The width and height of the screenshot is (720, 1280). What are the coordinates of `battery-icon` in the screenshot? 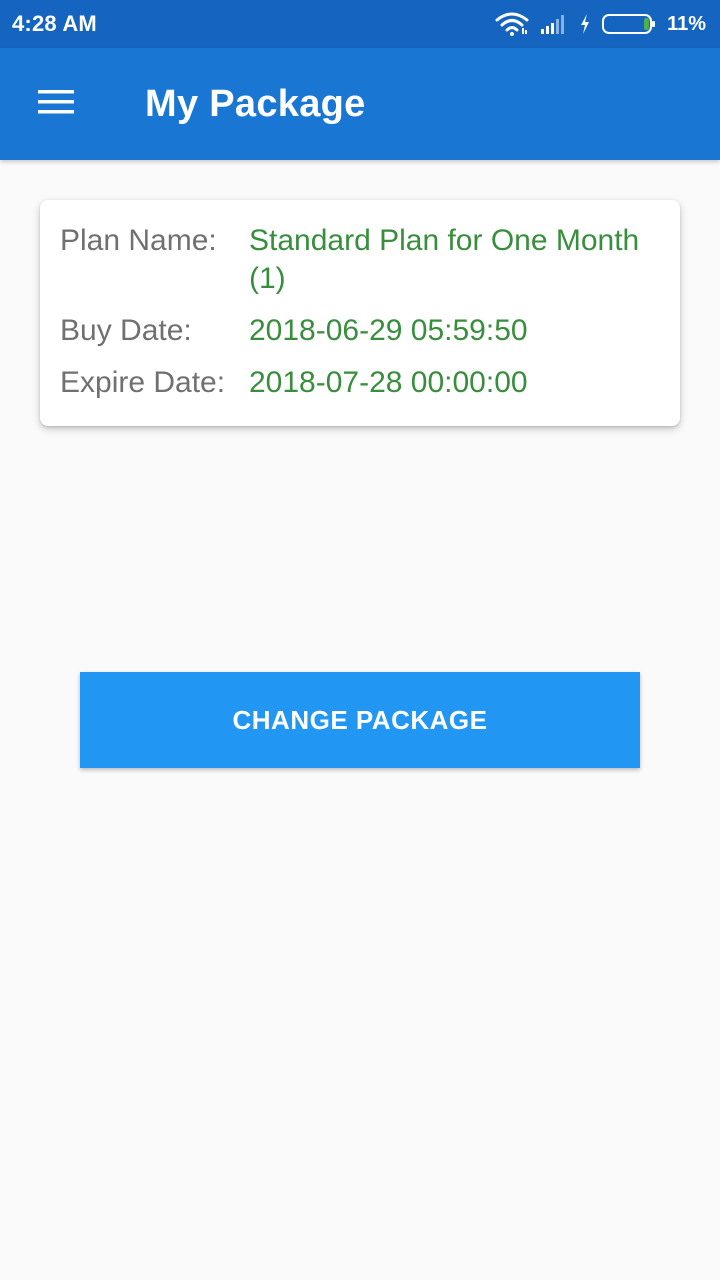 It's located at (629, 24).